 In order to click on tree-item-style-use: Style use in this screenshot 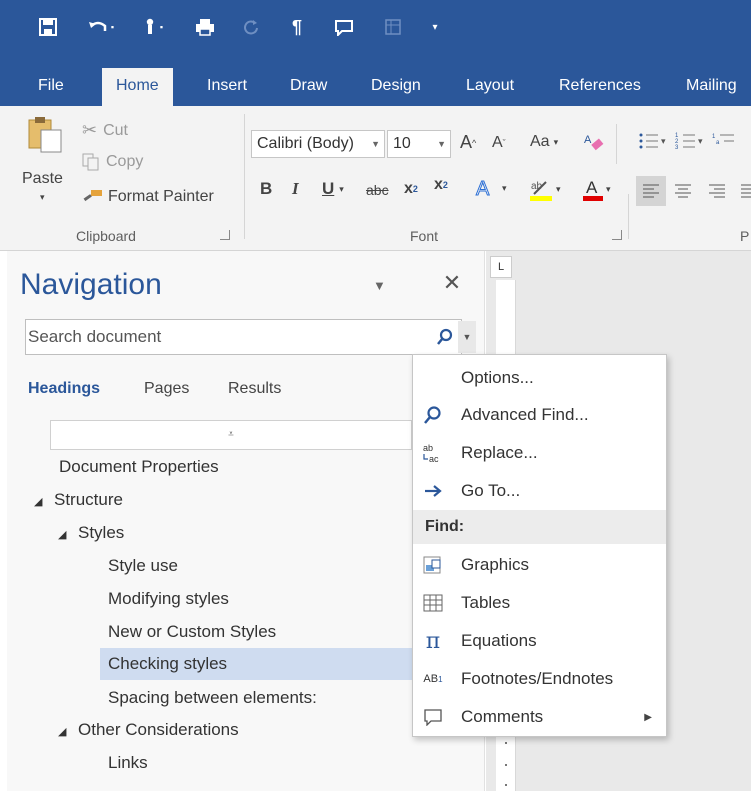, I will do `click(143, 566)`.